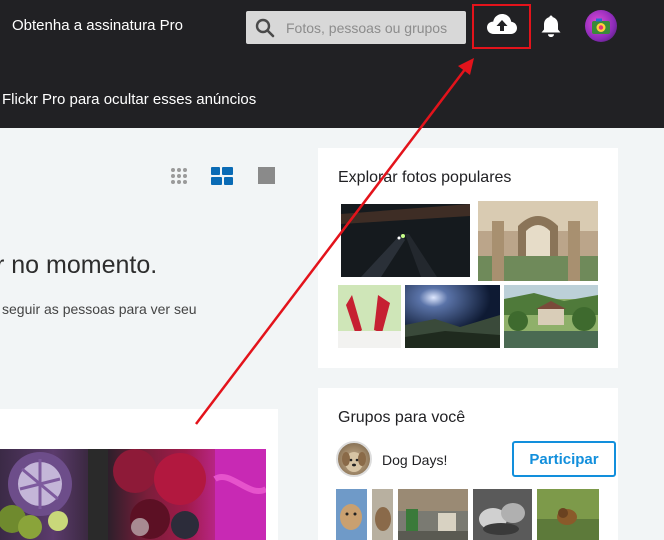 This screenshot has height=540, width=664. I want to click on cloud-upload-icon, so click(502, 26).